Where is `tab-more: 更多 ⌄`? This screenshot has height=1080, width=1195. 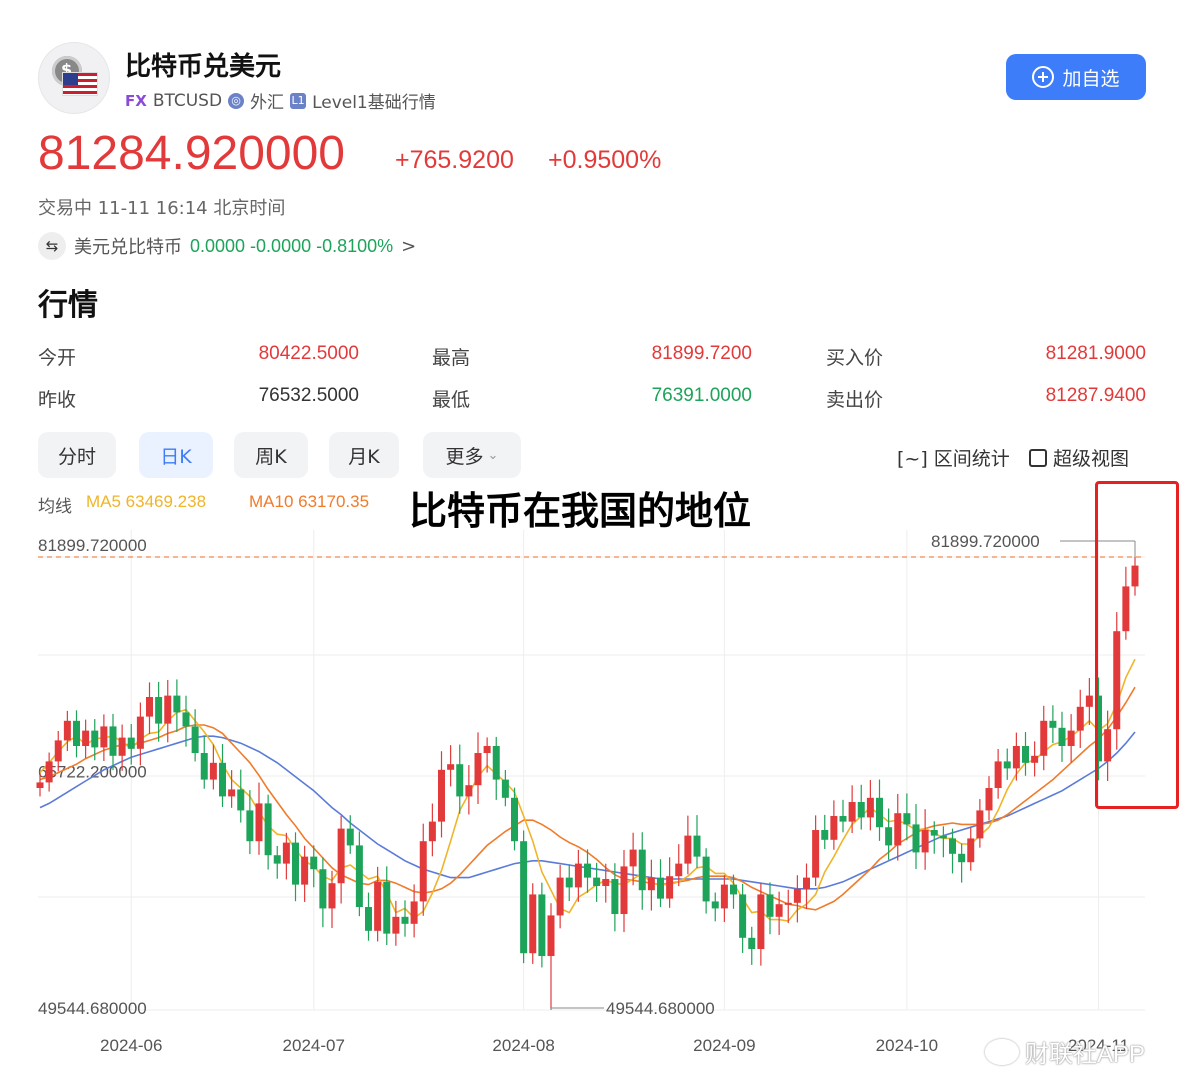 tab-more: 更多 ⌄ is located at coordinates (472, 455).